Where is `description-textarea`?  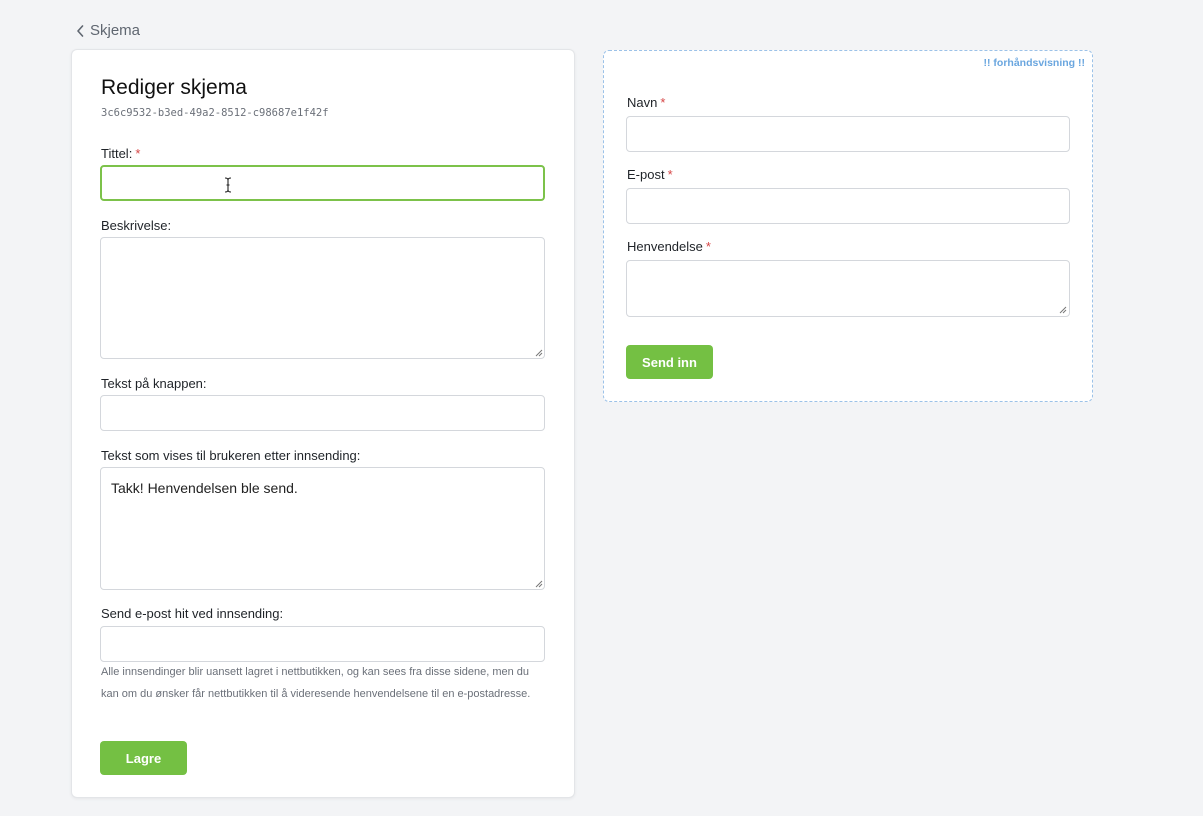
description-textarea is located at coordinates (322, 298).